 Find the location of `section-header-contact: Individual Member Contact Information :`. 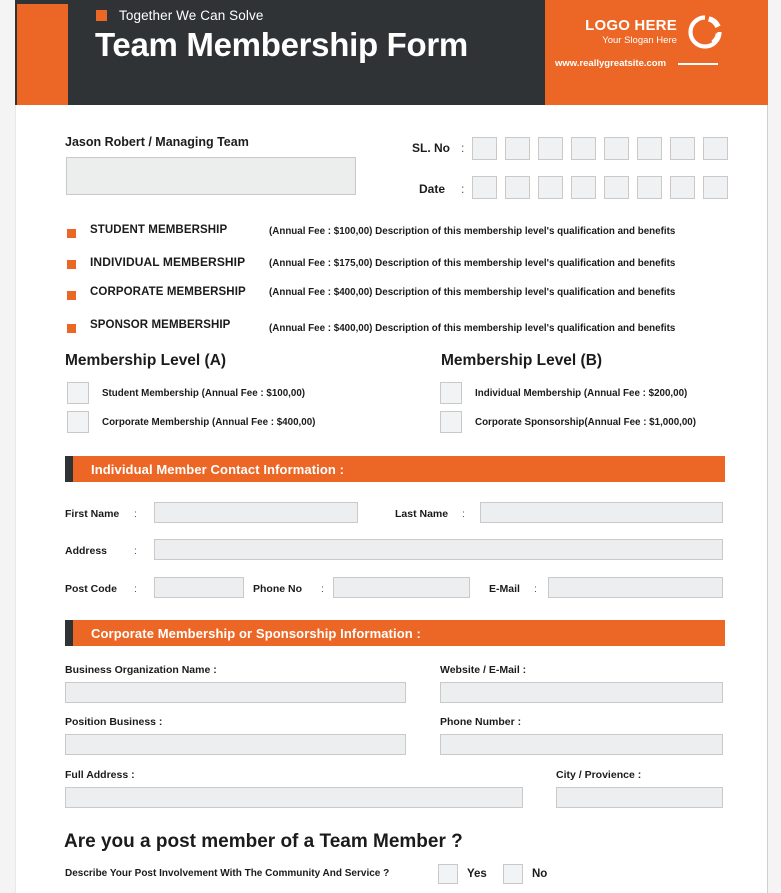

section-header-contact: Individual Member Contact Information : is located at coordinates (395, 469).